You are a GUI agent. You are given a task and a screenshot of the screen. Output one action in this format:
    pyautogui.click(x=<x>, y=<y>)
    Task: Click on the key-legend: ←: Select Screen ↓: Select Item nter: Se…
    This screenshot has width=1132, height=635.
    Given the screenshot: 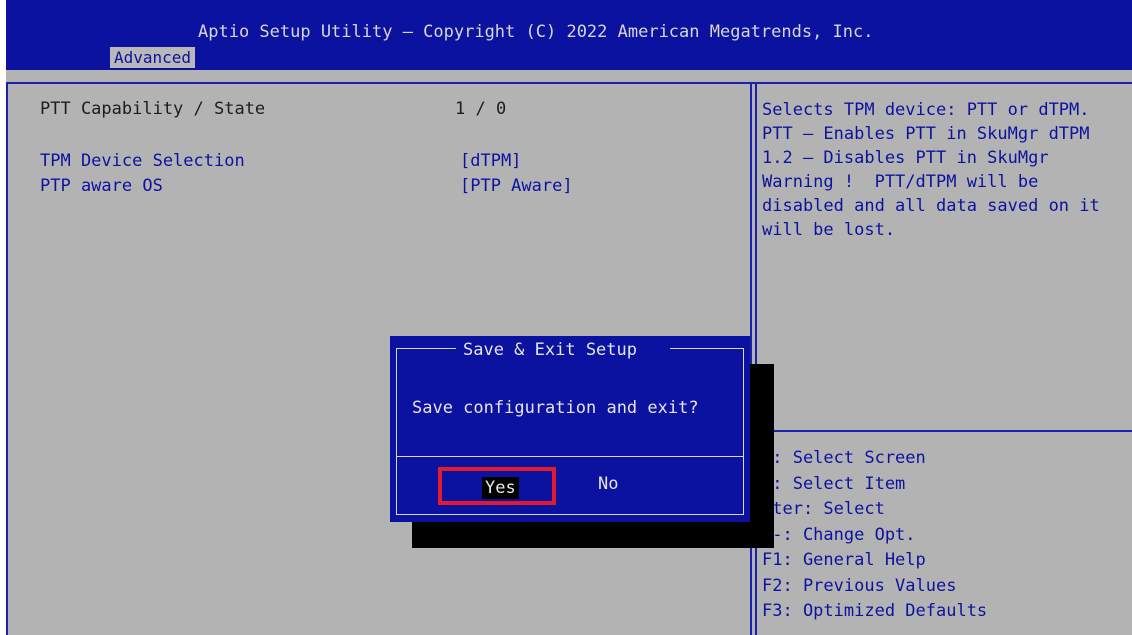 What is the action you would take?
    pyautogui.click(x=942, y=535)
    